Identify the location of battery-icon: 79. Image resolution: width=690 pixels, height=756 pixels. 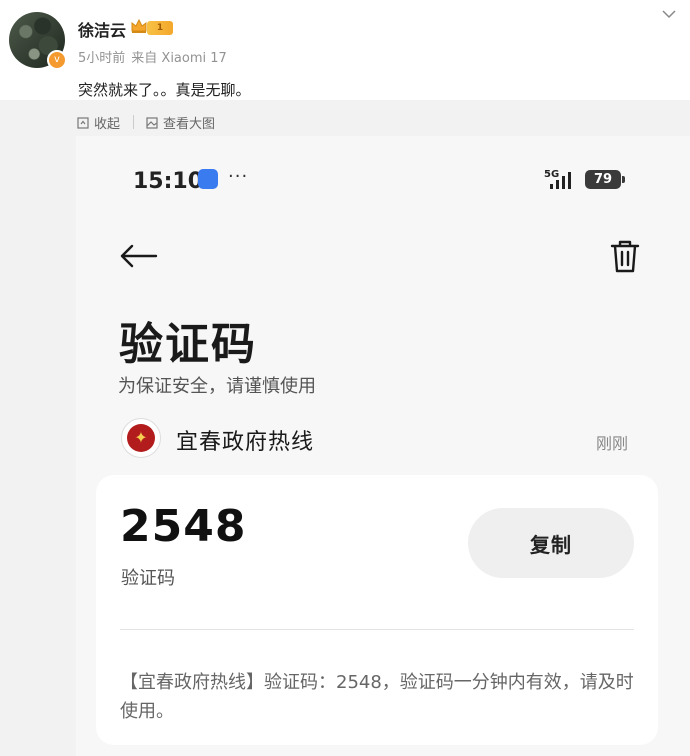
(603, 179).